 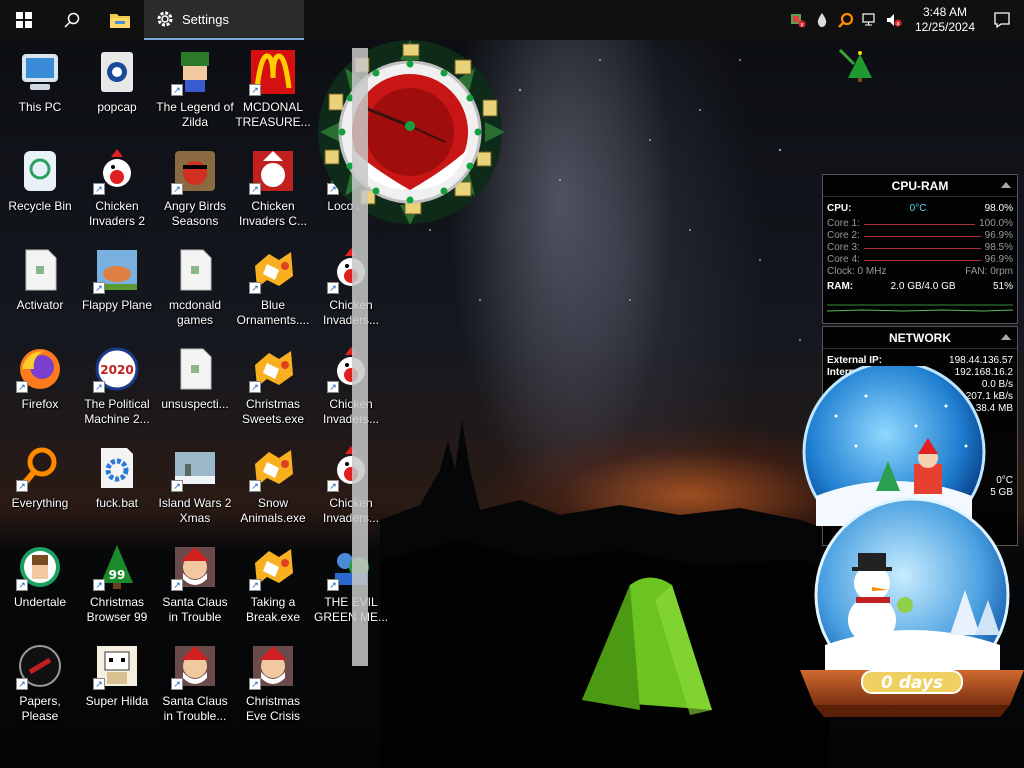 I want to click on ram-graph, so click(x=920, y=308).